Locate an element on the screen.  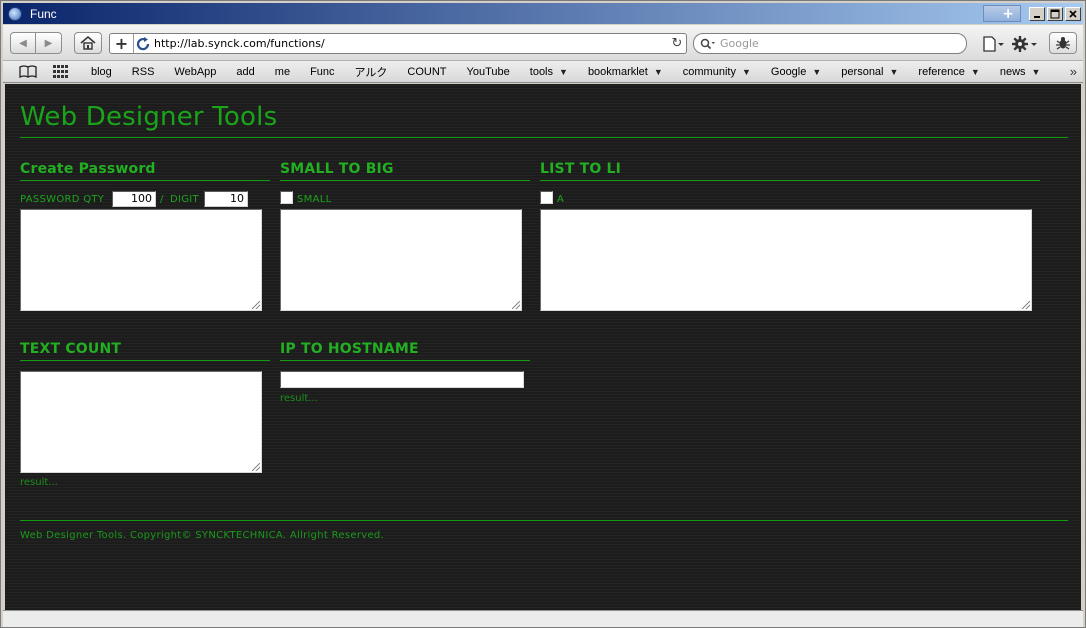
settings-menu-button is located at coordinates (1025, 44).